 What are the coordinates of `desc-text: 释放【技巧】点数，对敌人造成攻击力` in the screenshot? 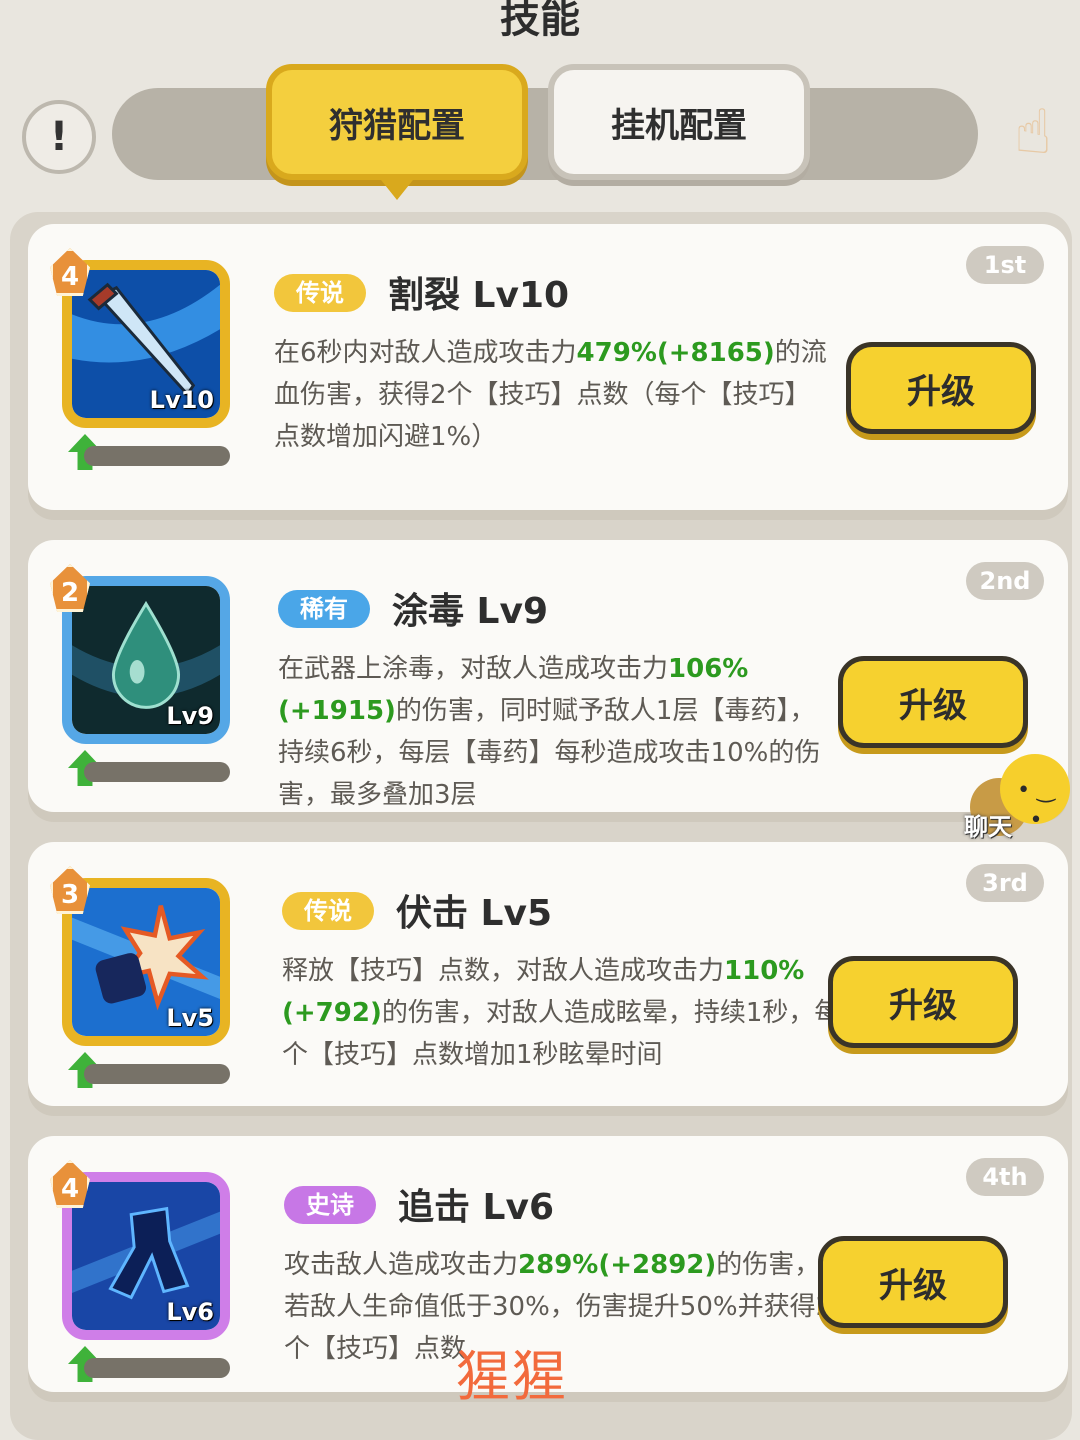 It's located at (503, 971).